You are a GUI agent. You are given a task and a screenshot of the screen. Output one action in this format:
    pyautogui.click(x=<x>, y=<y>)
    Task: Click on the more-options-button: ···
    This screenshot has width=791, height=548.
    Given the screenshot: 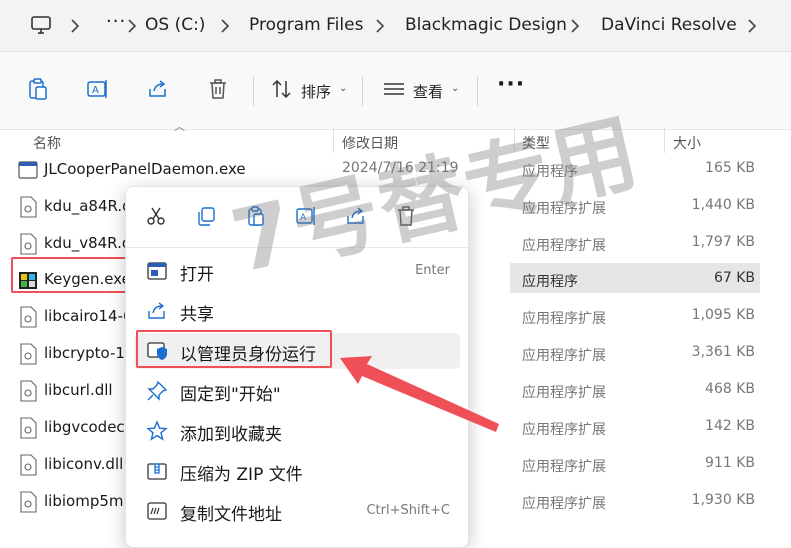 What is the action you would take?
    pyautogui.click(x=511, y=84)
    